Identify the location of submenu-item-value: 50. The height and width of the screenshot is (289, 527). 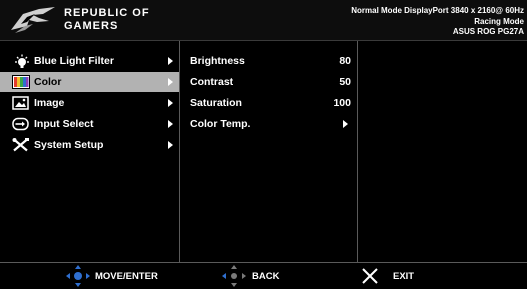
(345, 82).